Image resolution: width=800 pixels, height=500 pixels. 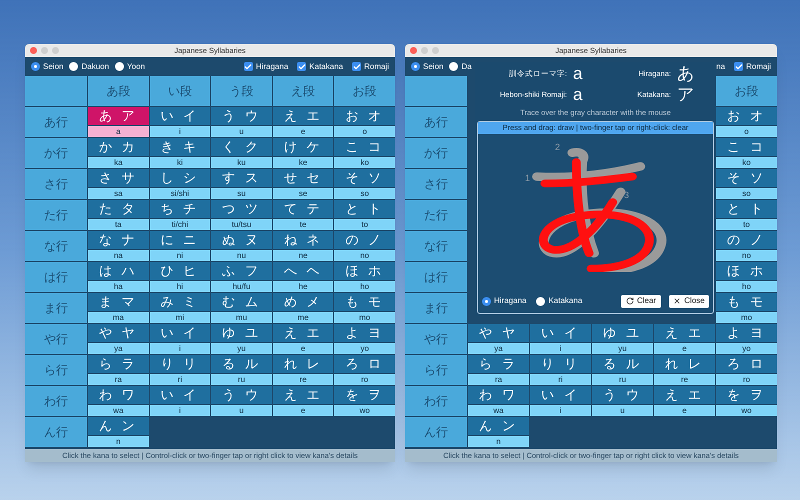 I want to click on kana-cell: く ク, so click(x=241, y=147).